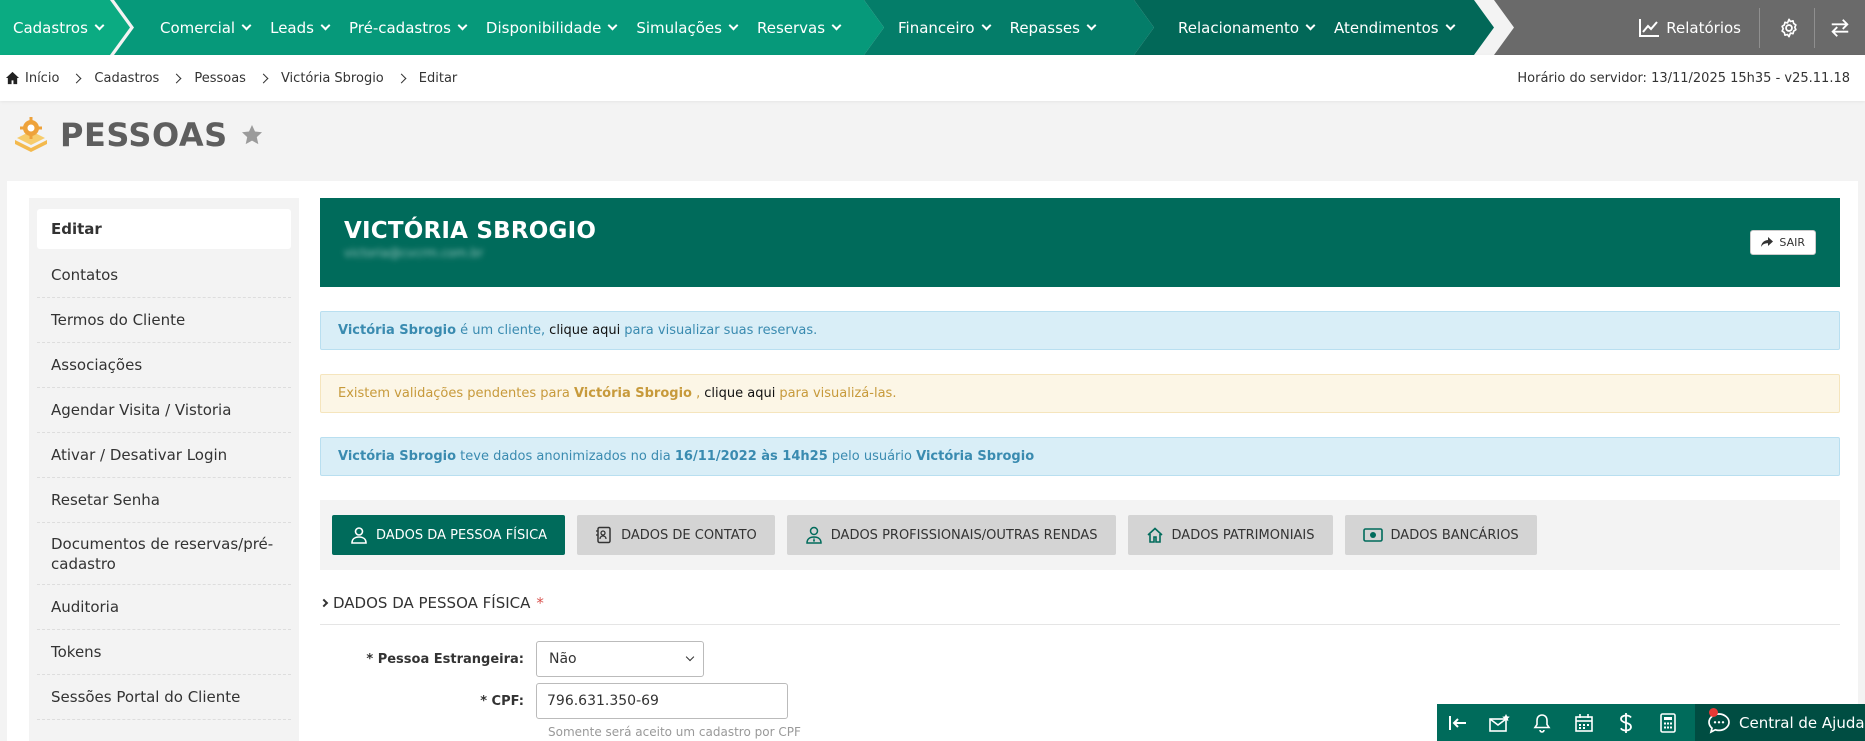  What do you see at coordinates (662, 701) in the screenshot?
I see `cpf-input: 796.631.350-69` at bounding box center [662, 701].